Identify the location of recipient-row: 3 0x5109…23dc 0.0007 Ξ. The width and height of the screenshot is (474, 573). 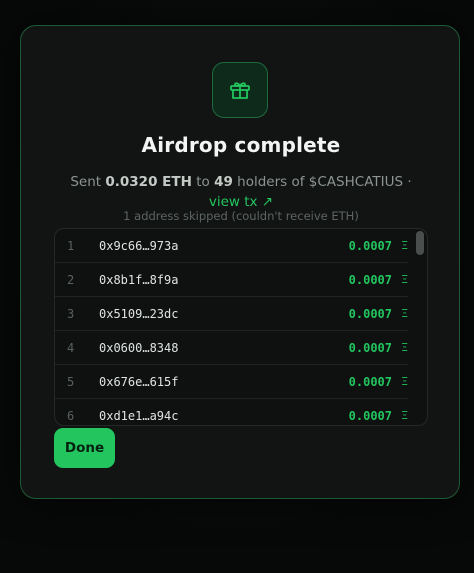
(231, 314).